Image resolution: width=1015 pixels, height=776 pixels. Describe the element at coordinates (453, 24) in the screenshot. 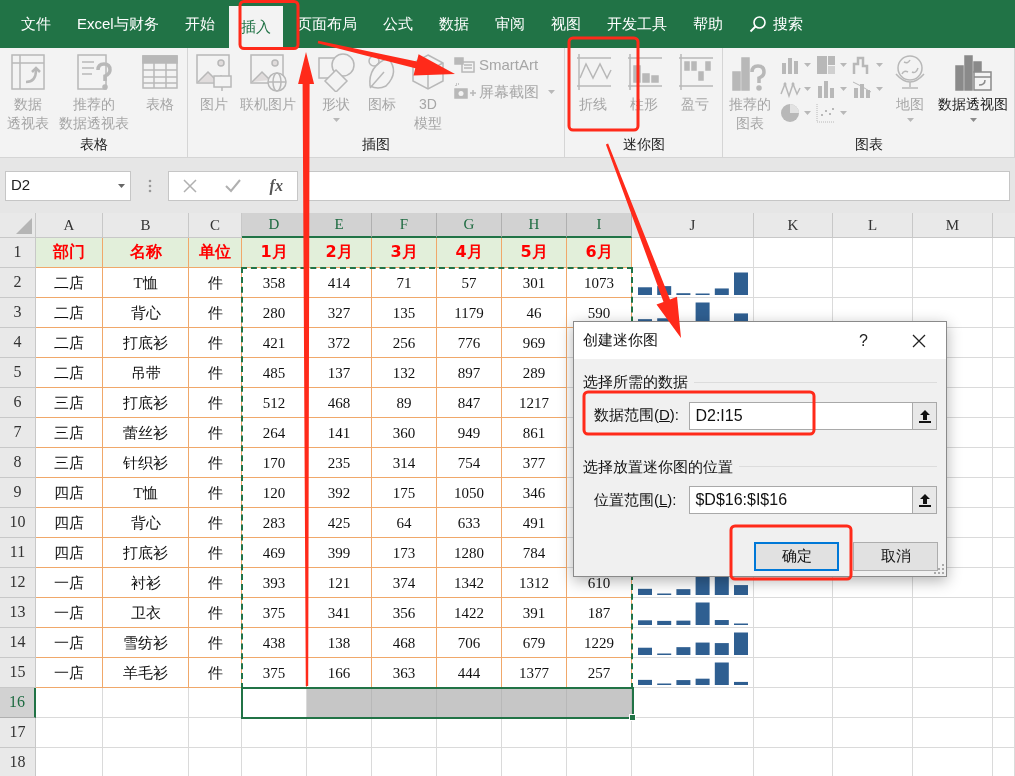

I see `menu-tab: 数据` at that location.